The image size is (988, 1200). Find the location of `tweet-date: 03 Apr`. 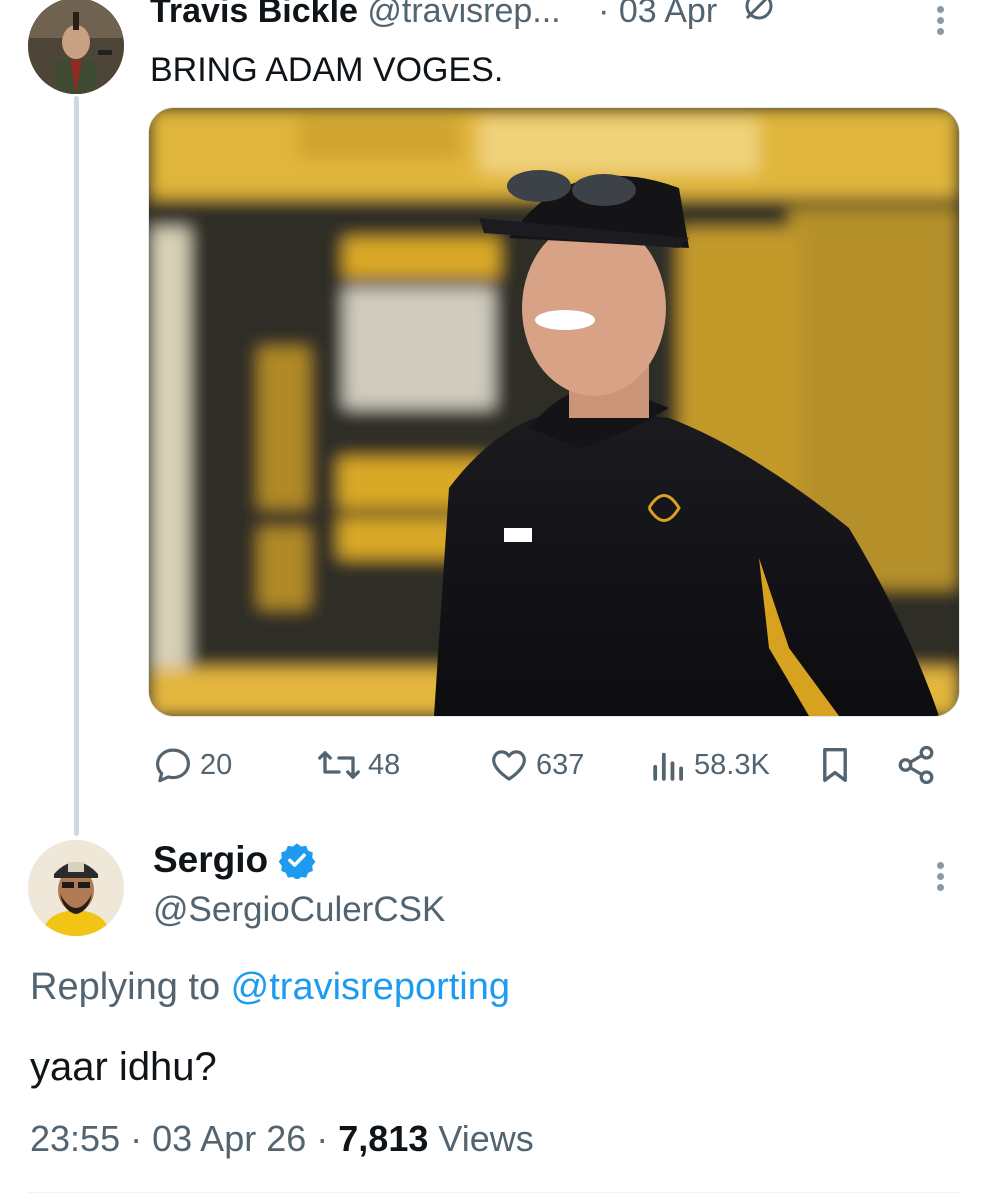

tweet-date: 03 Apr is located at coordinates (668, 15).